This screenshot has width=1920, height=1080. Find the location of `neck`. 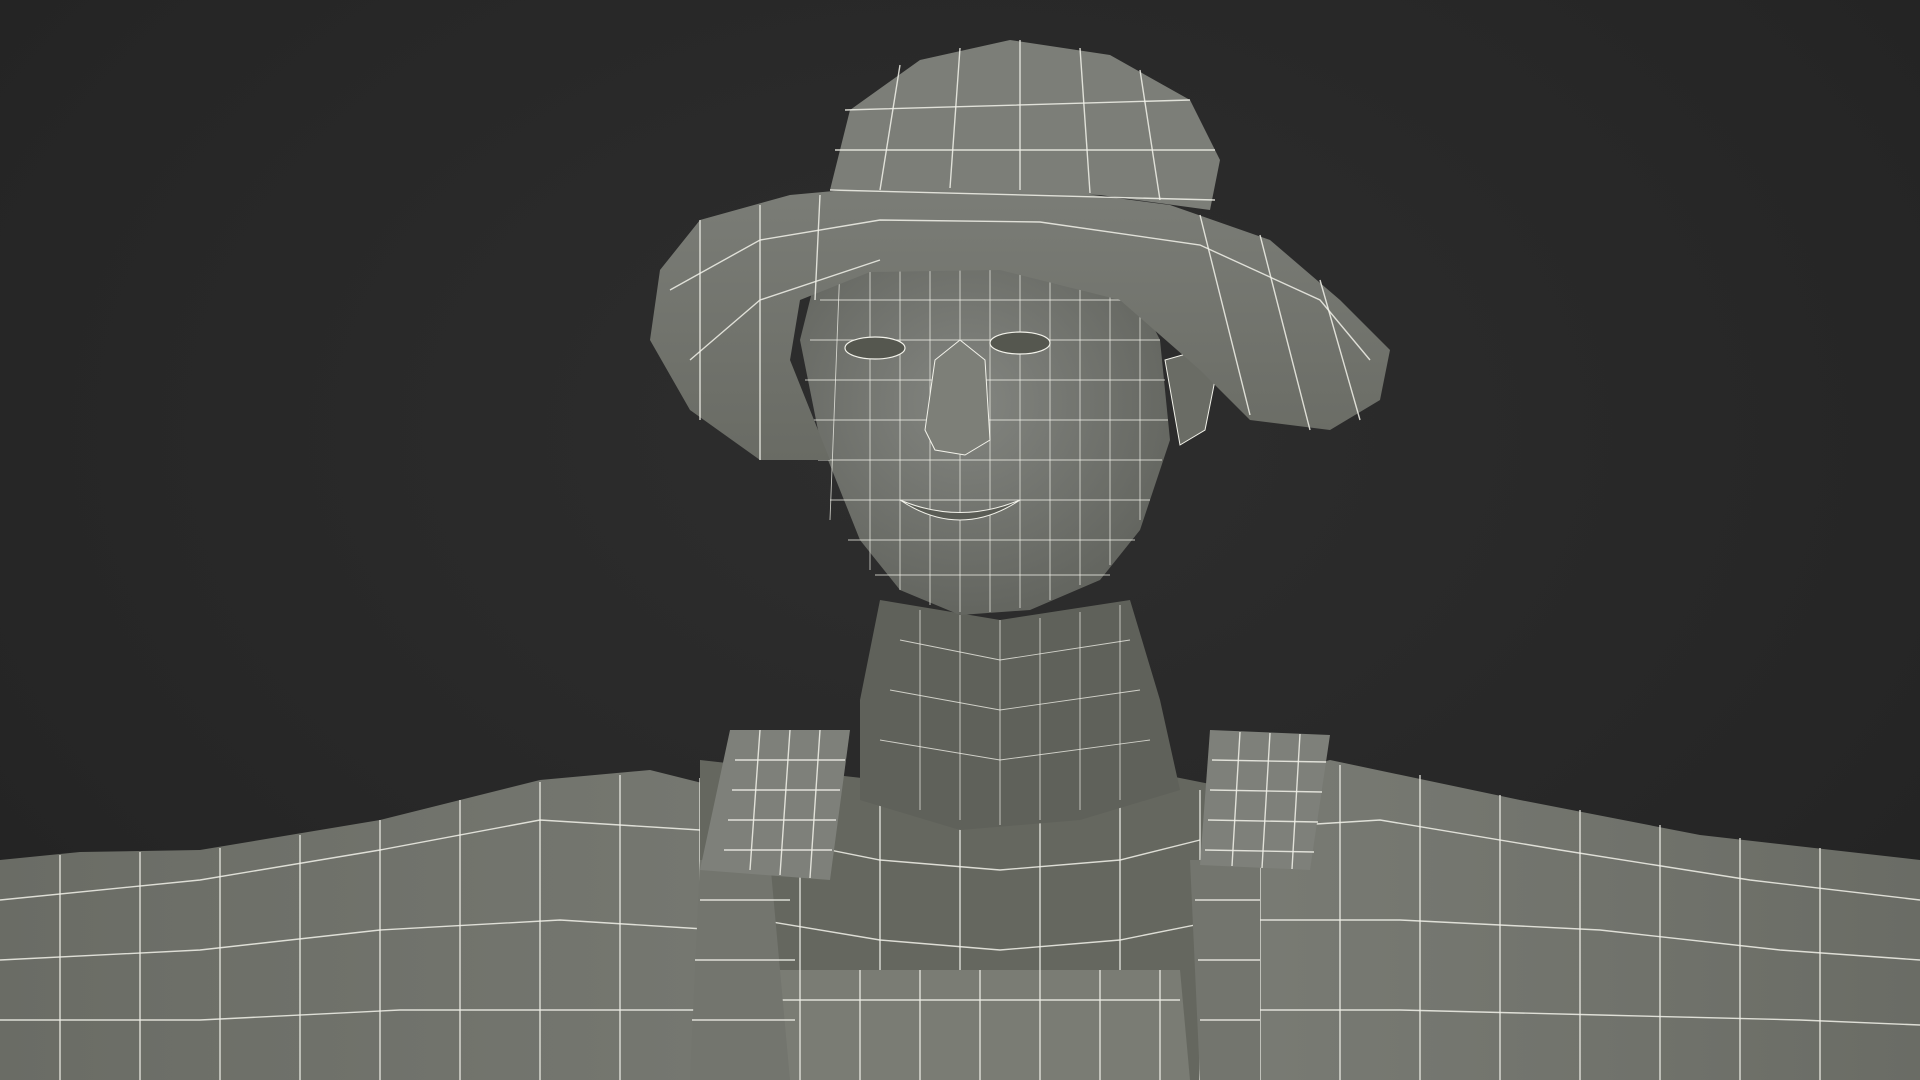

neck is located at coordinates (1020, 715).